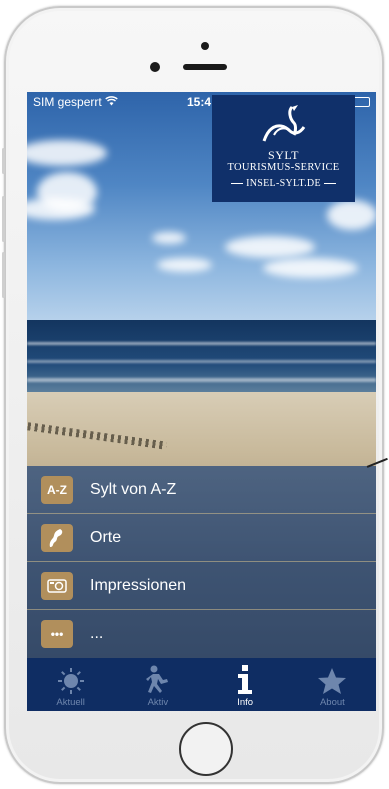 The image size is (389, 789). What do you see at coordinates (205, 67) in the screenshot?
I see `earpiece-speaker` at bounding box center [205, 67].